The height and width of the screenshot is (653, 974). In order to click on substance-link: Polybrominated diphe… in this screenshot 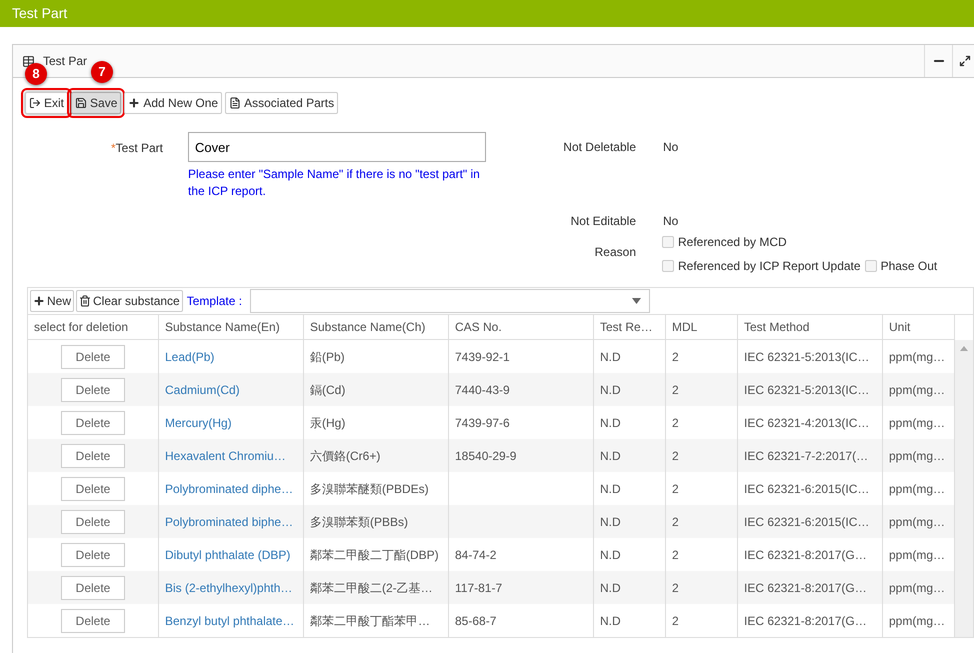, I will do `click(229, 489)`.